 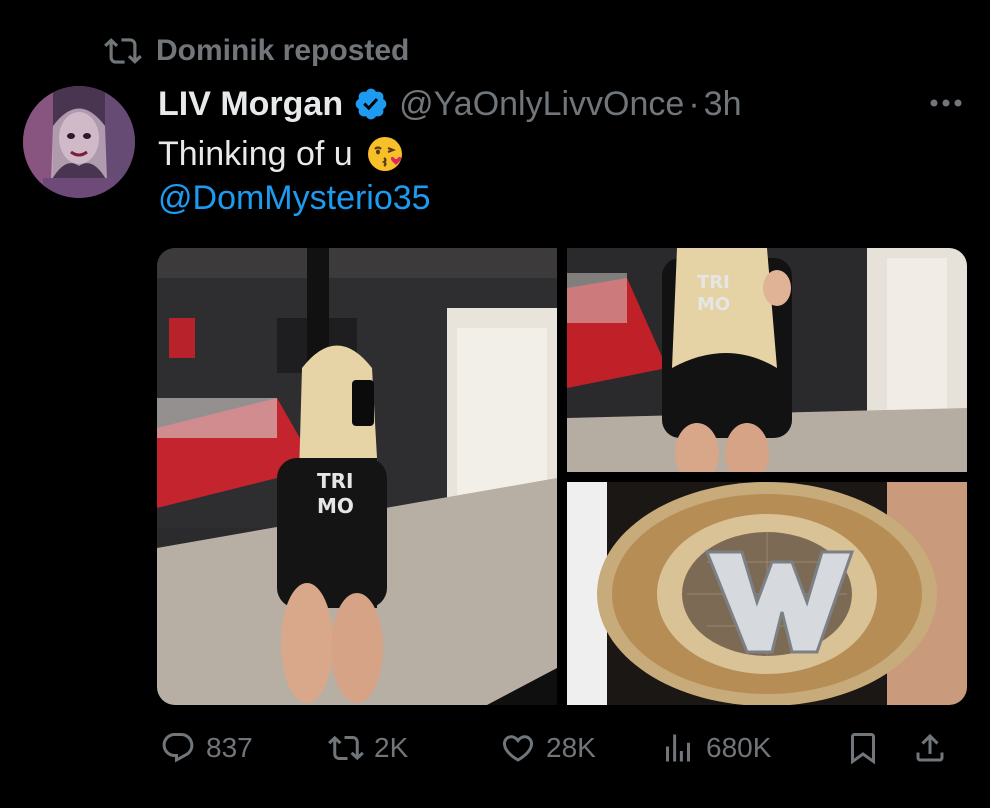 I want to click on bookmark-icon, so click(x=863, y=748).